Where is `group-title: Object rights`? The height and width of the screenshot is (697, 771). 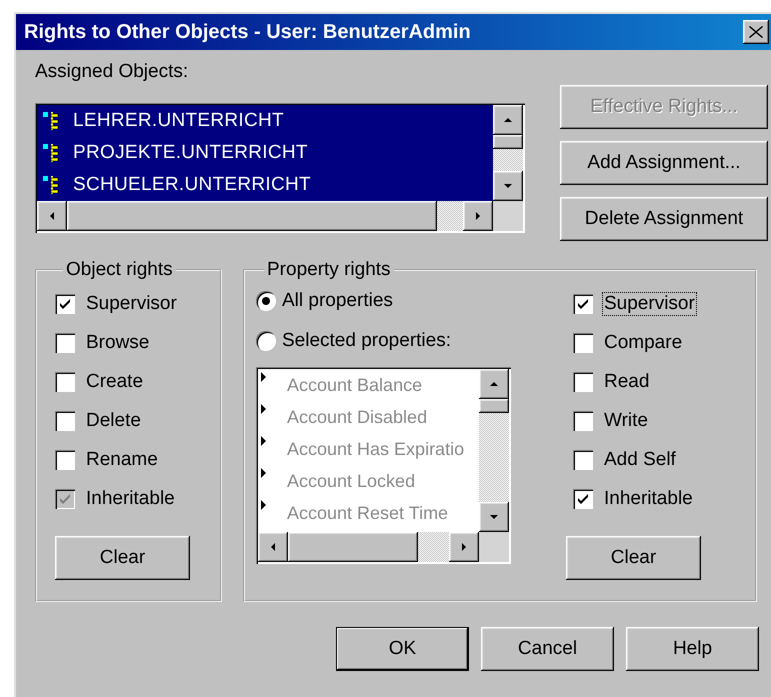 group-title: Object rights is located at coordinates (119, 270).